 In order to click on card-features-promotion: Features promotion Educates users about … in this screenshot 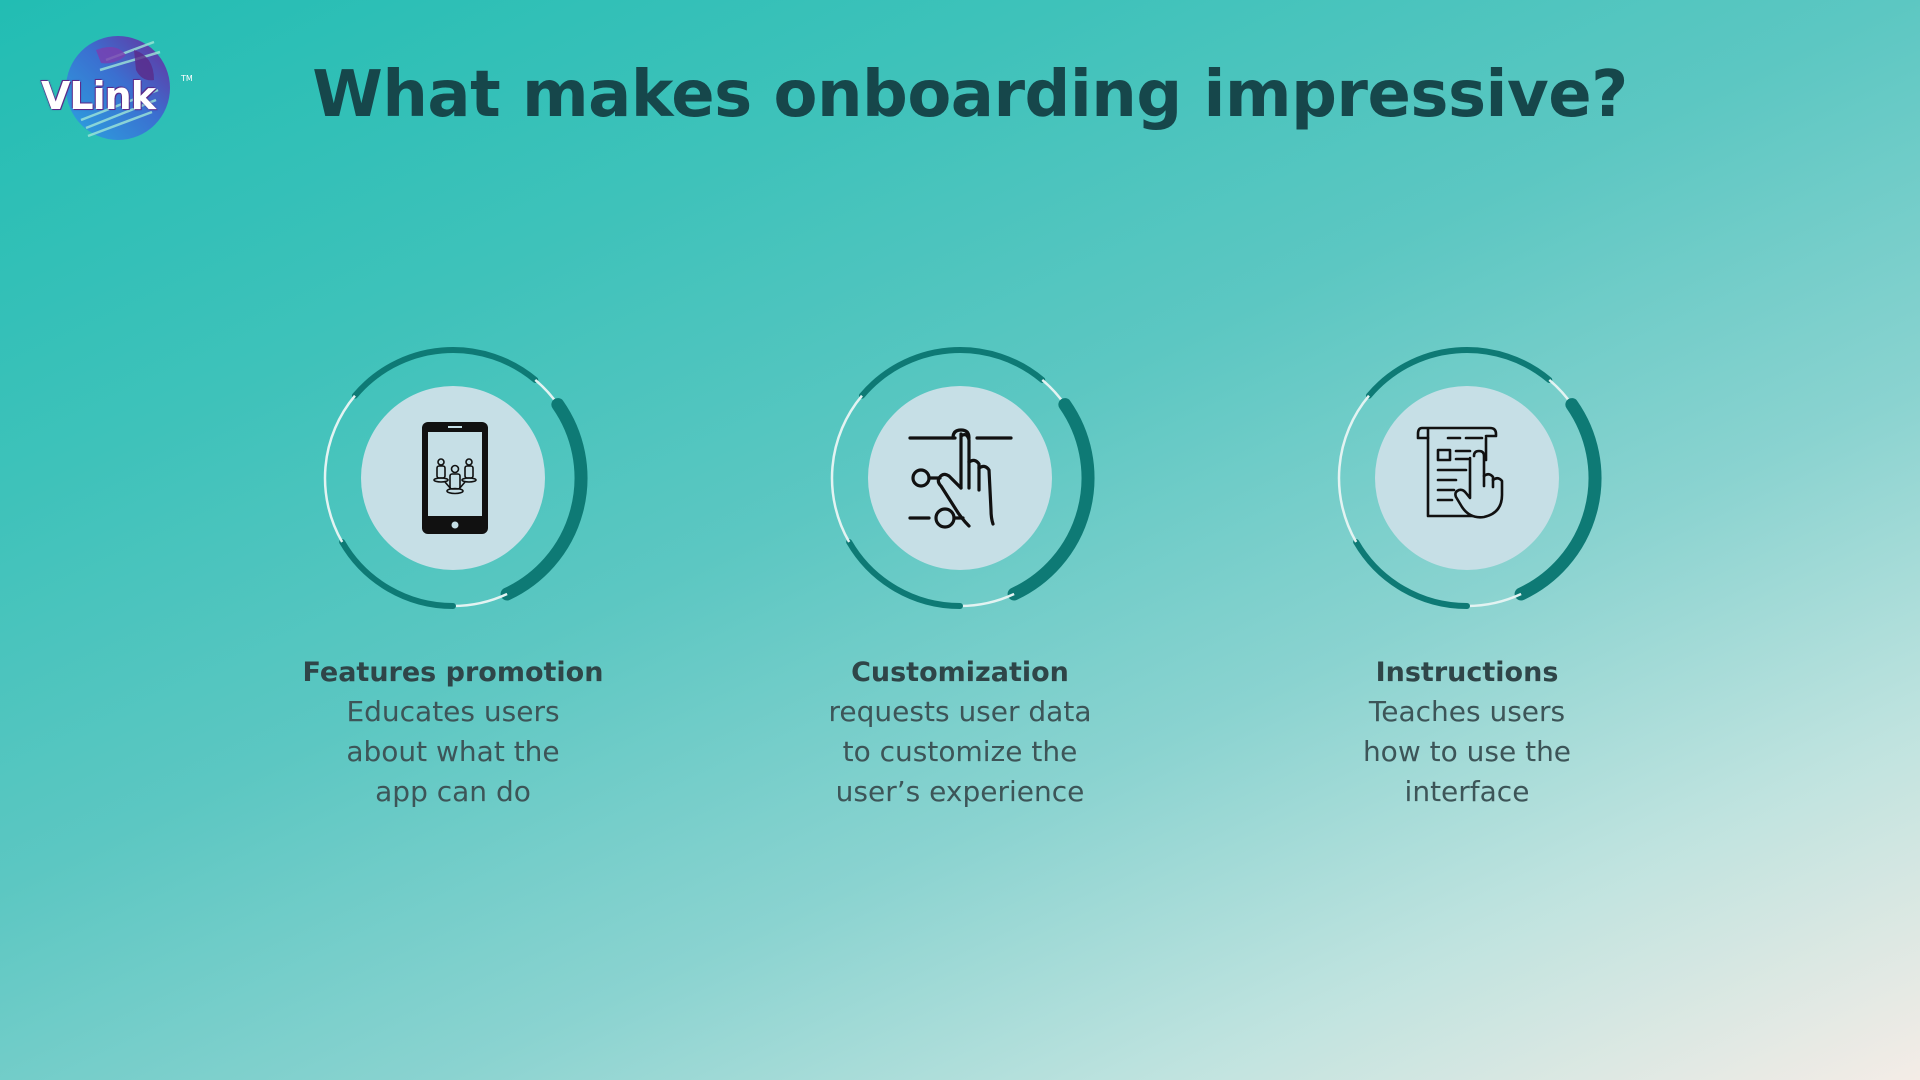, I will do `click(453, 576)`.